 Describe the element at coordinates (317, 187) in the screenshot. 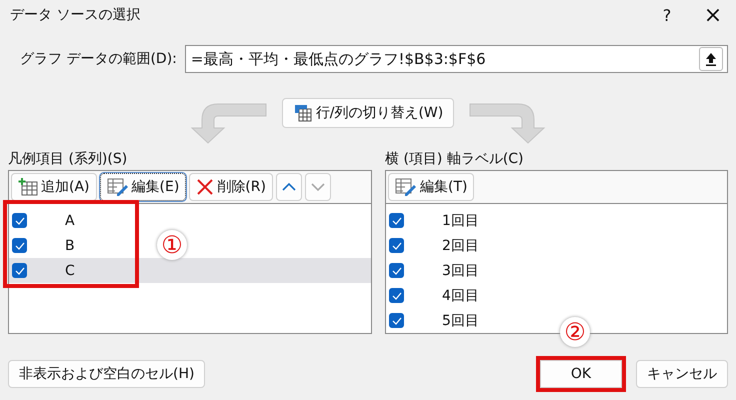

I see `chevron-down-icon` at that location.